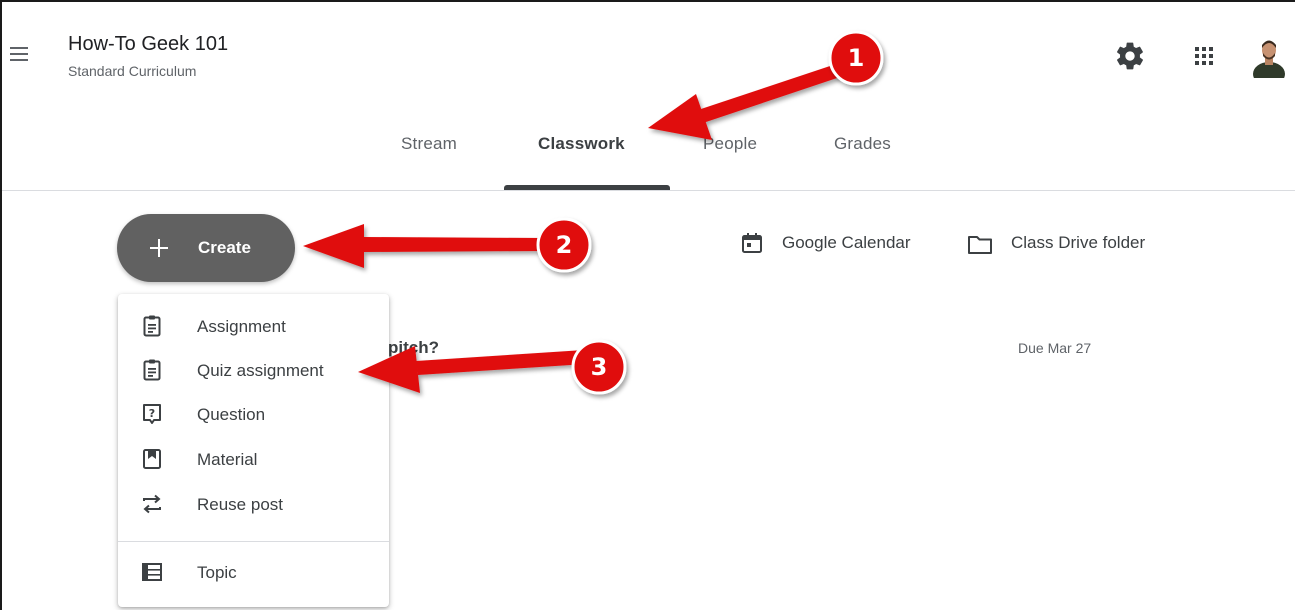  I want to click on menu-item-reuse-post: Reuse post, so click(253, 504).